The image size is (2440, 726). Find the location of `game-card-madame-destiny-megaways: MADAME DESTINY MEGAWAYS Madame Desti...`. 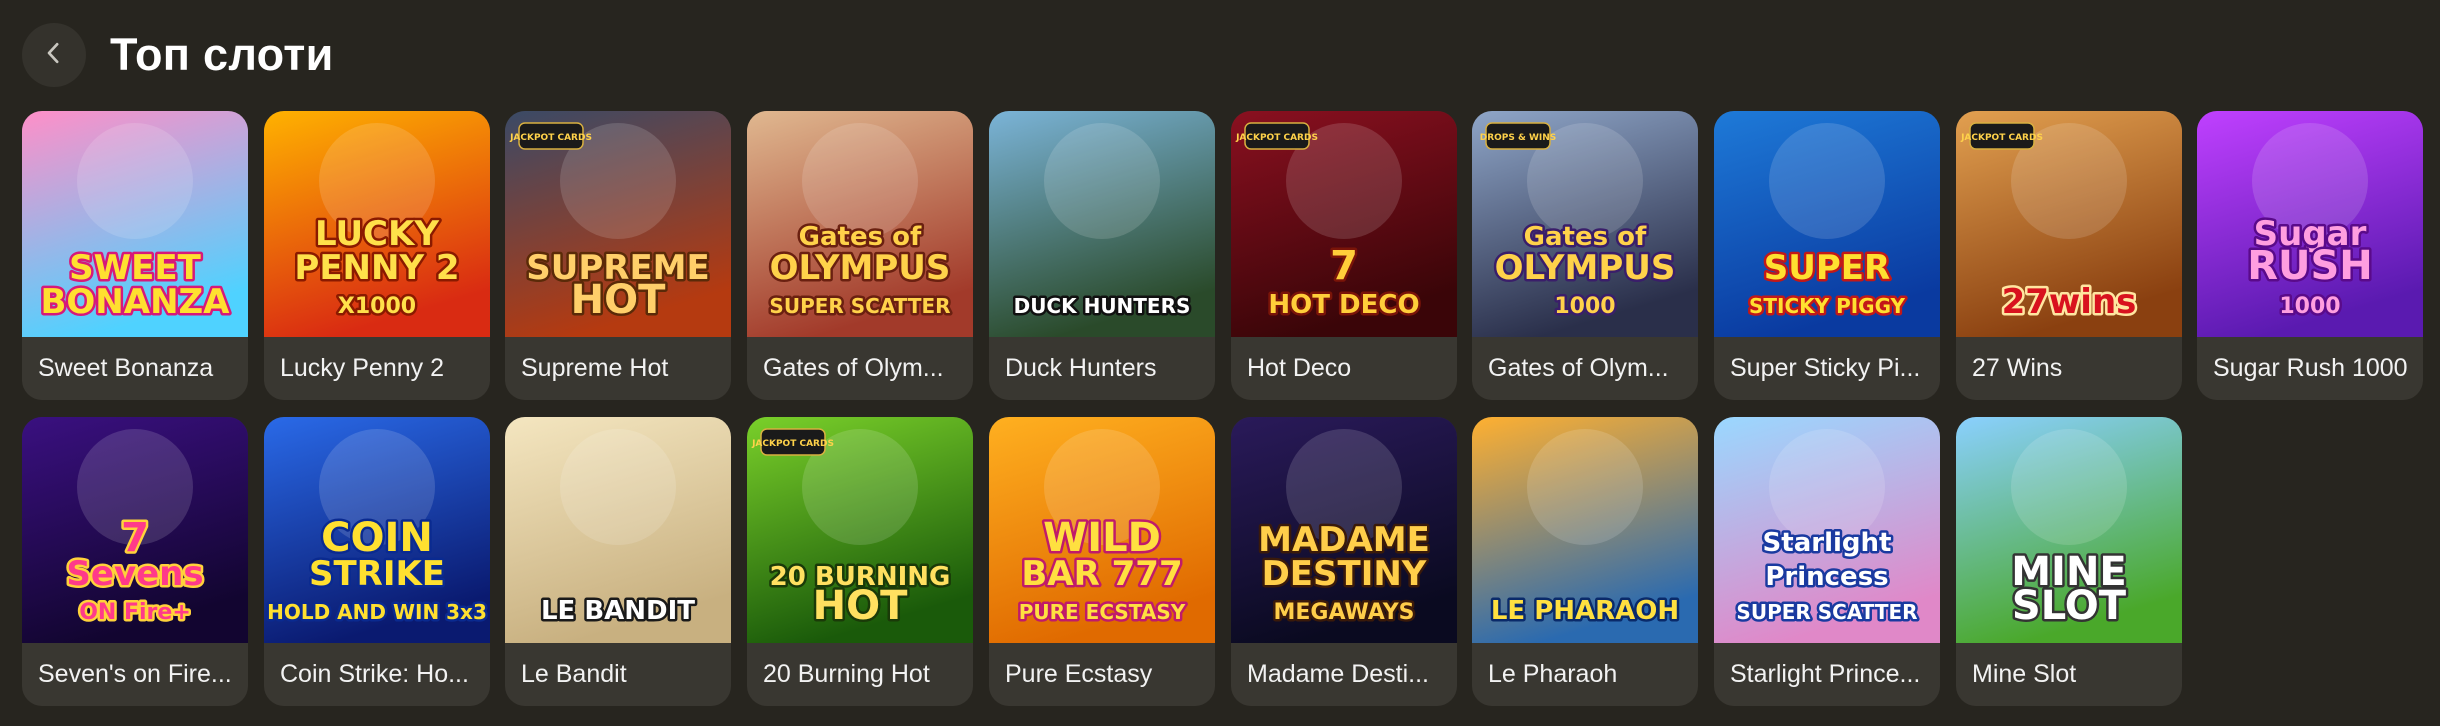

game-card-madame-destiny-megaways: MADAME DESTINY MEGAWAYS Madame Desti... is located at coordinates (1344, 561).